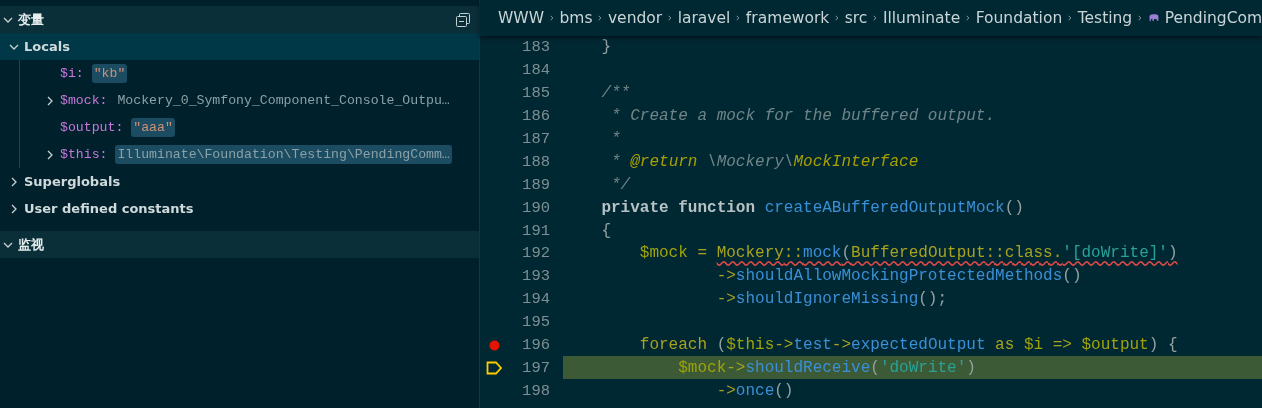 The width and height of the screenshot is (1262, 408). What do you see at coordinates (84, 154) in the screenshot?
I see `variable-name: $this:` at bounding box center [84, 154].